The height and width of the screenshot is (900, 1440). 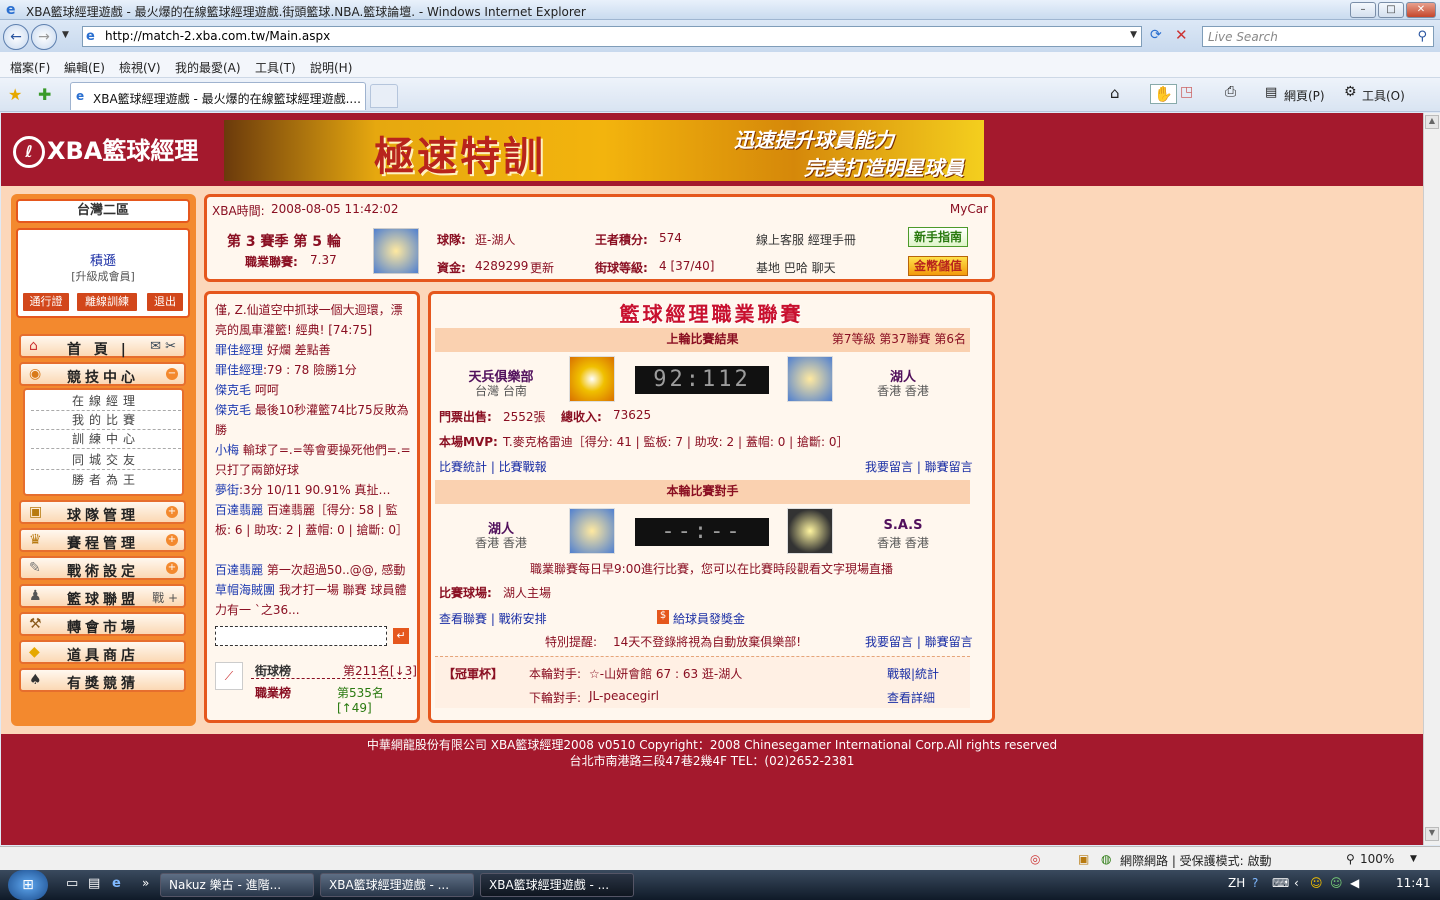 What do you see at coordinates (208, 67) in the screenshot?
I see `menu-favorites: 我的最愛(A)` at bounding box center [208, 67].